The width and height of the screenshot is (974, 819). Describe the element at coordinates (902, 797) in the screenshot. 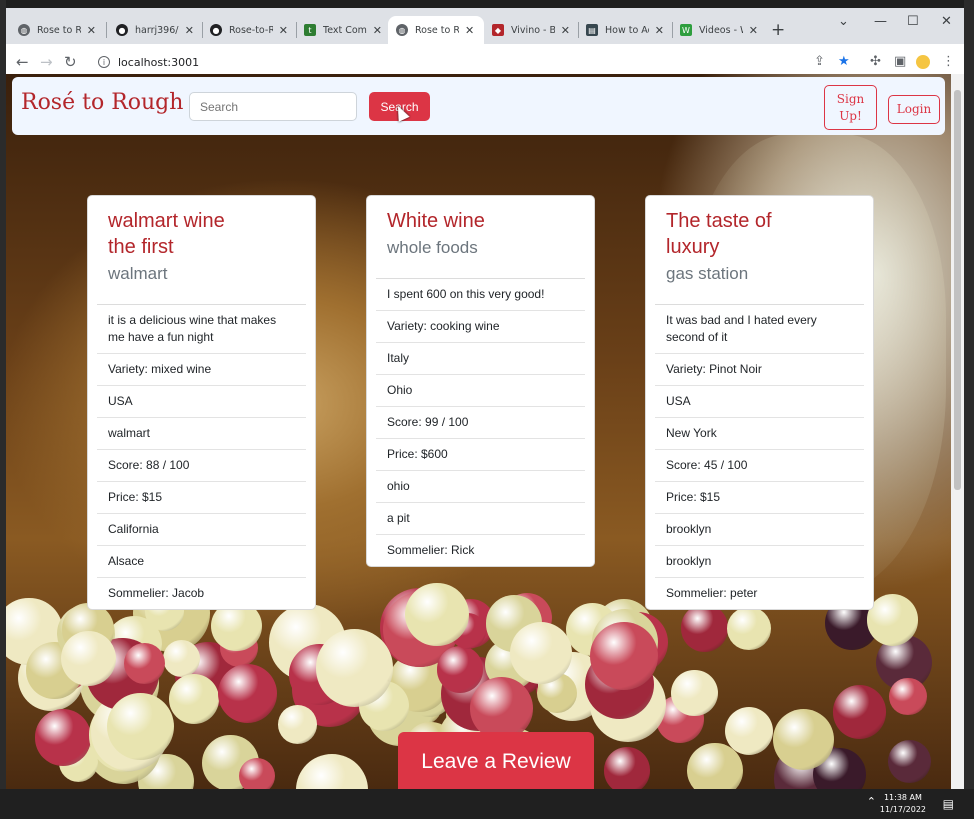

I see `clock-time: 11:38 AM` at that location.